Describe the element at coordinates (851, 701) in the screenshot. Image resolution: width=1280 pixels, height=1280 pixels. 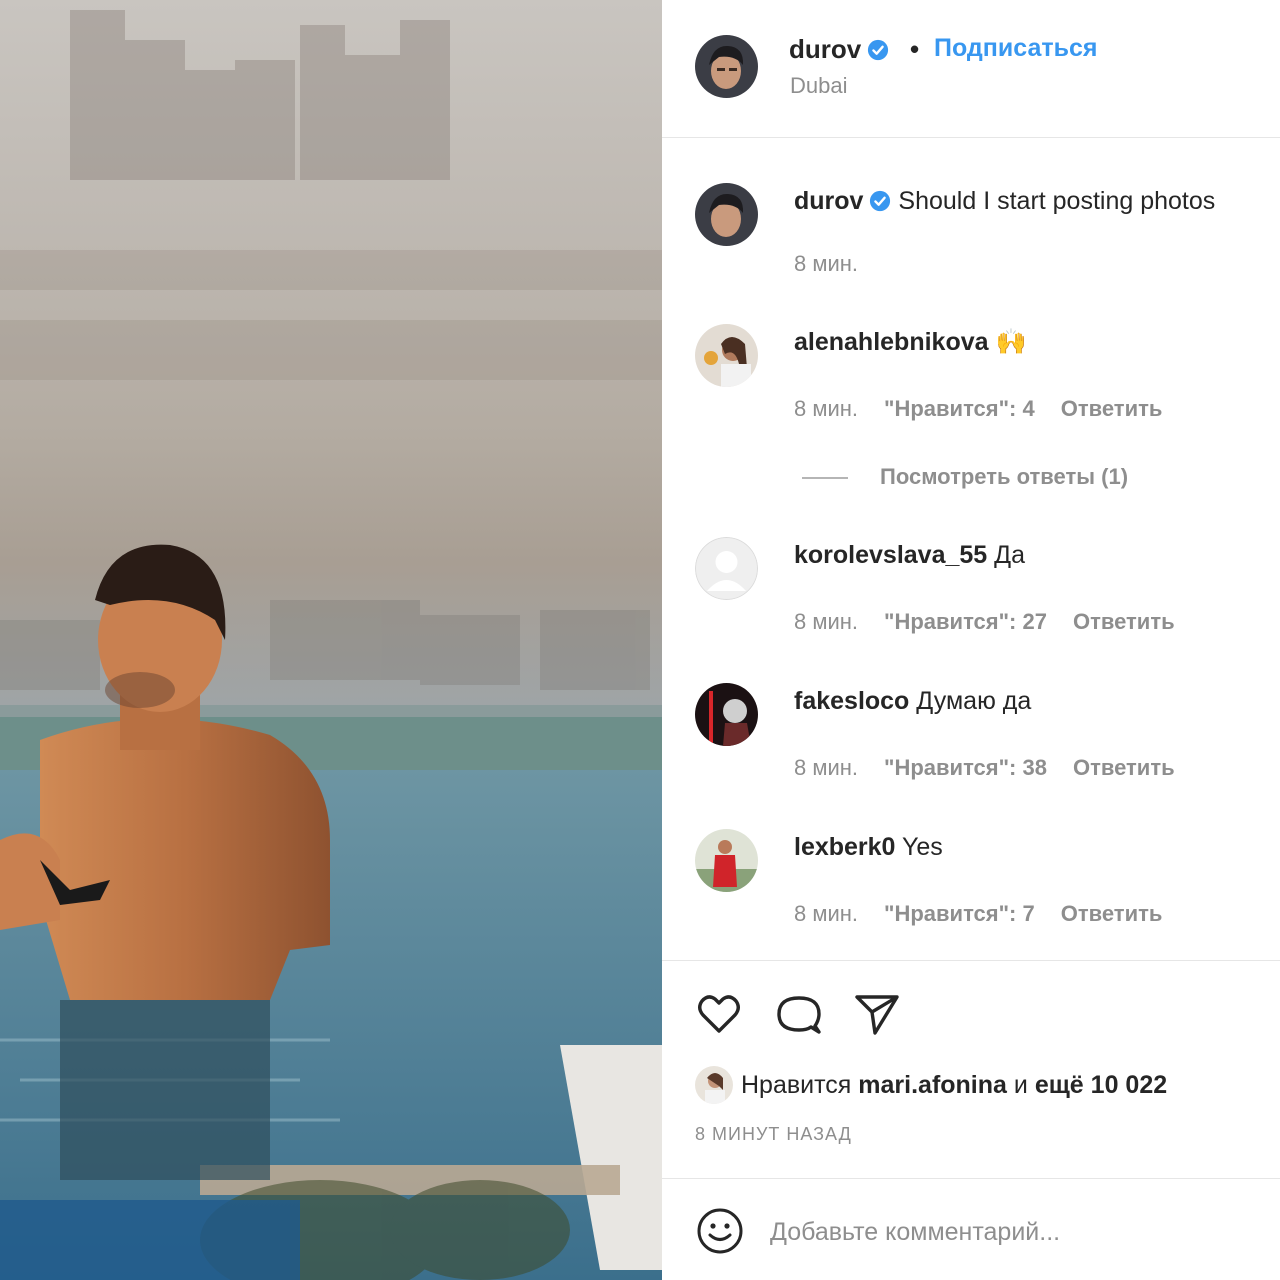
I see `comment-username: fakesloco` at that location.